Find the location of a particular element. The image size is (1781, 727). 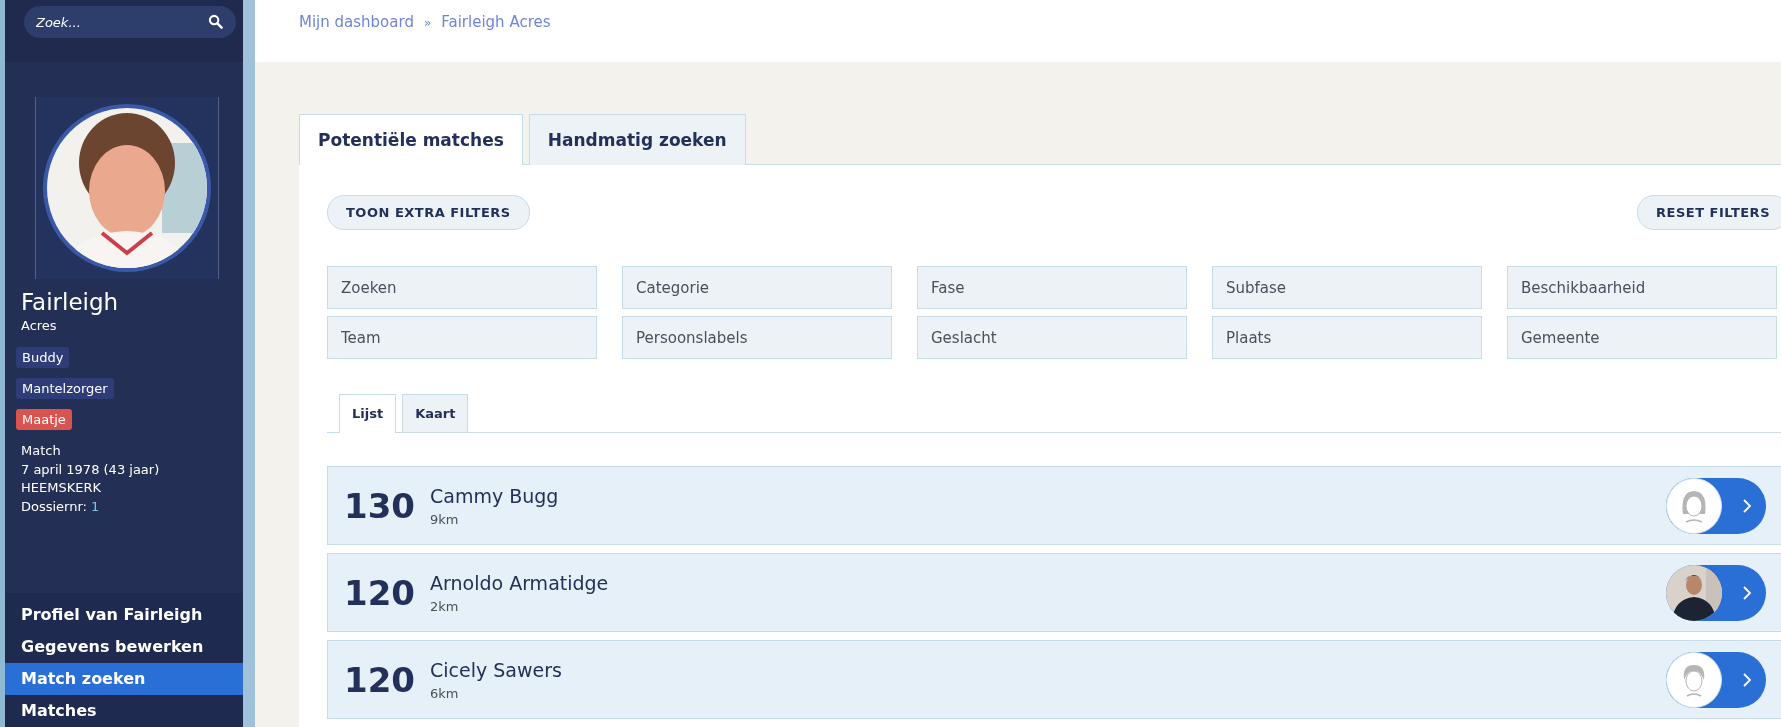

menu-item: Matches is located at coordinates (124, 711).